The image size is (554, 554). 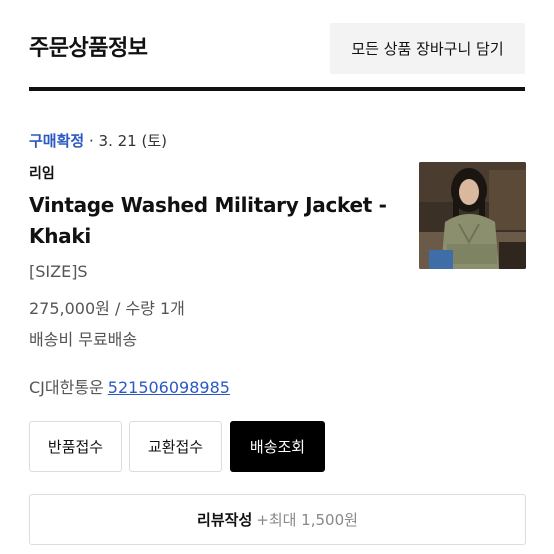 I want to click on review-points-label: +최대 1,500원, so click(x=307, y=520).